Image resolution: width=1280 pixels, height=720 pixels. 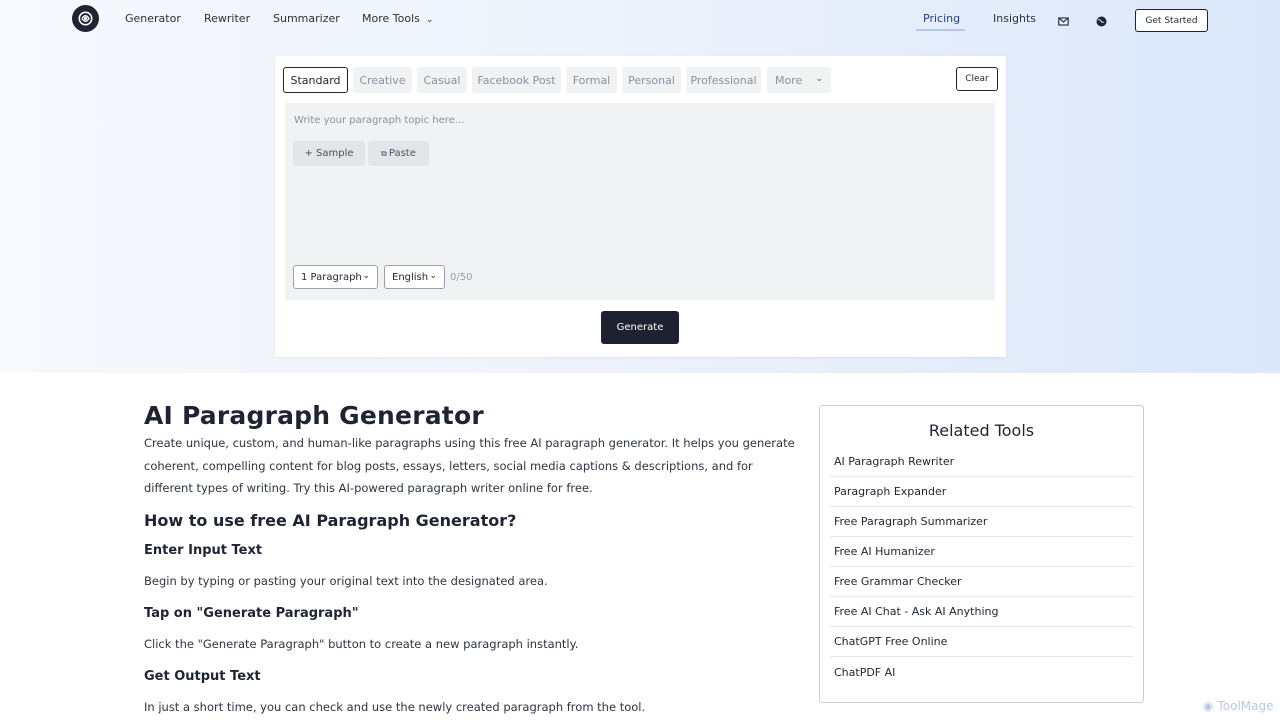 I want to click on related-tool-link: Free AI Humanizer, so click(x=981, y=552).